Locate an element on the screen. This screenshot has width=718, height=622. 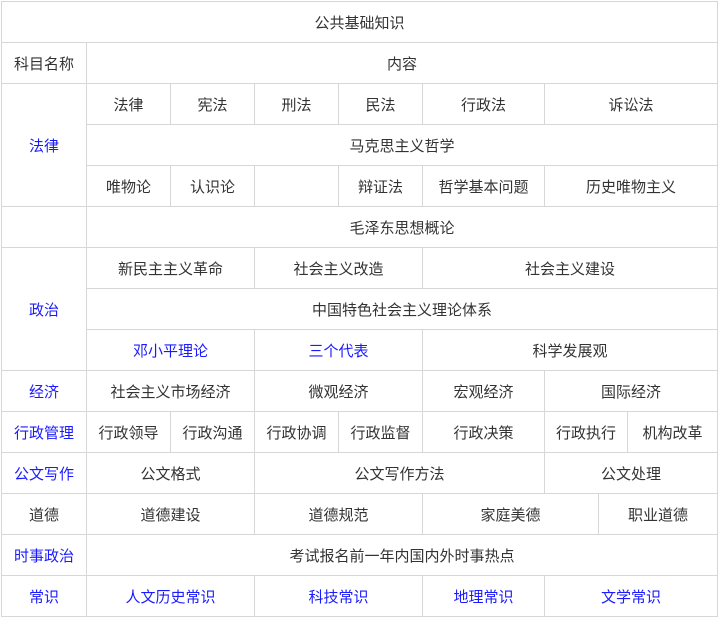
current-affairs-content: 考试报名前一年内国内外时事热点 is located at coordinates (401, 555).